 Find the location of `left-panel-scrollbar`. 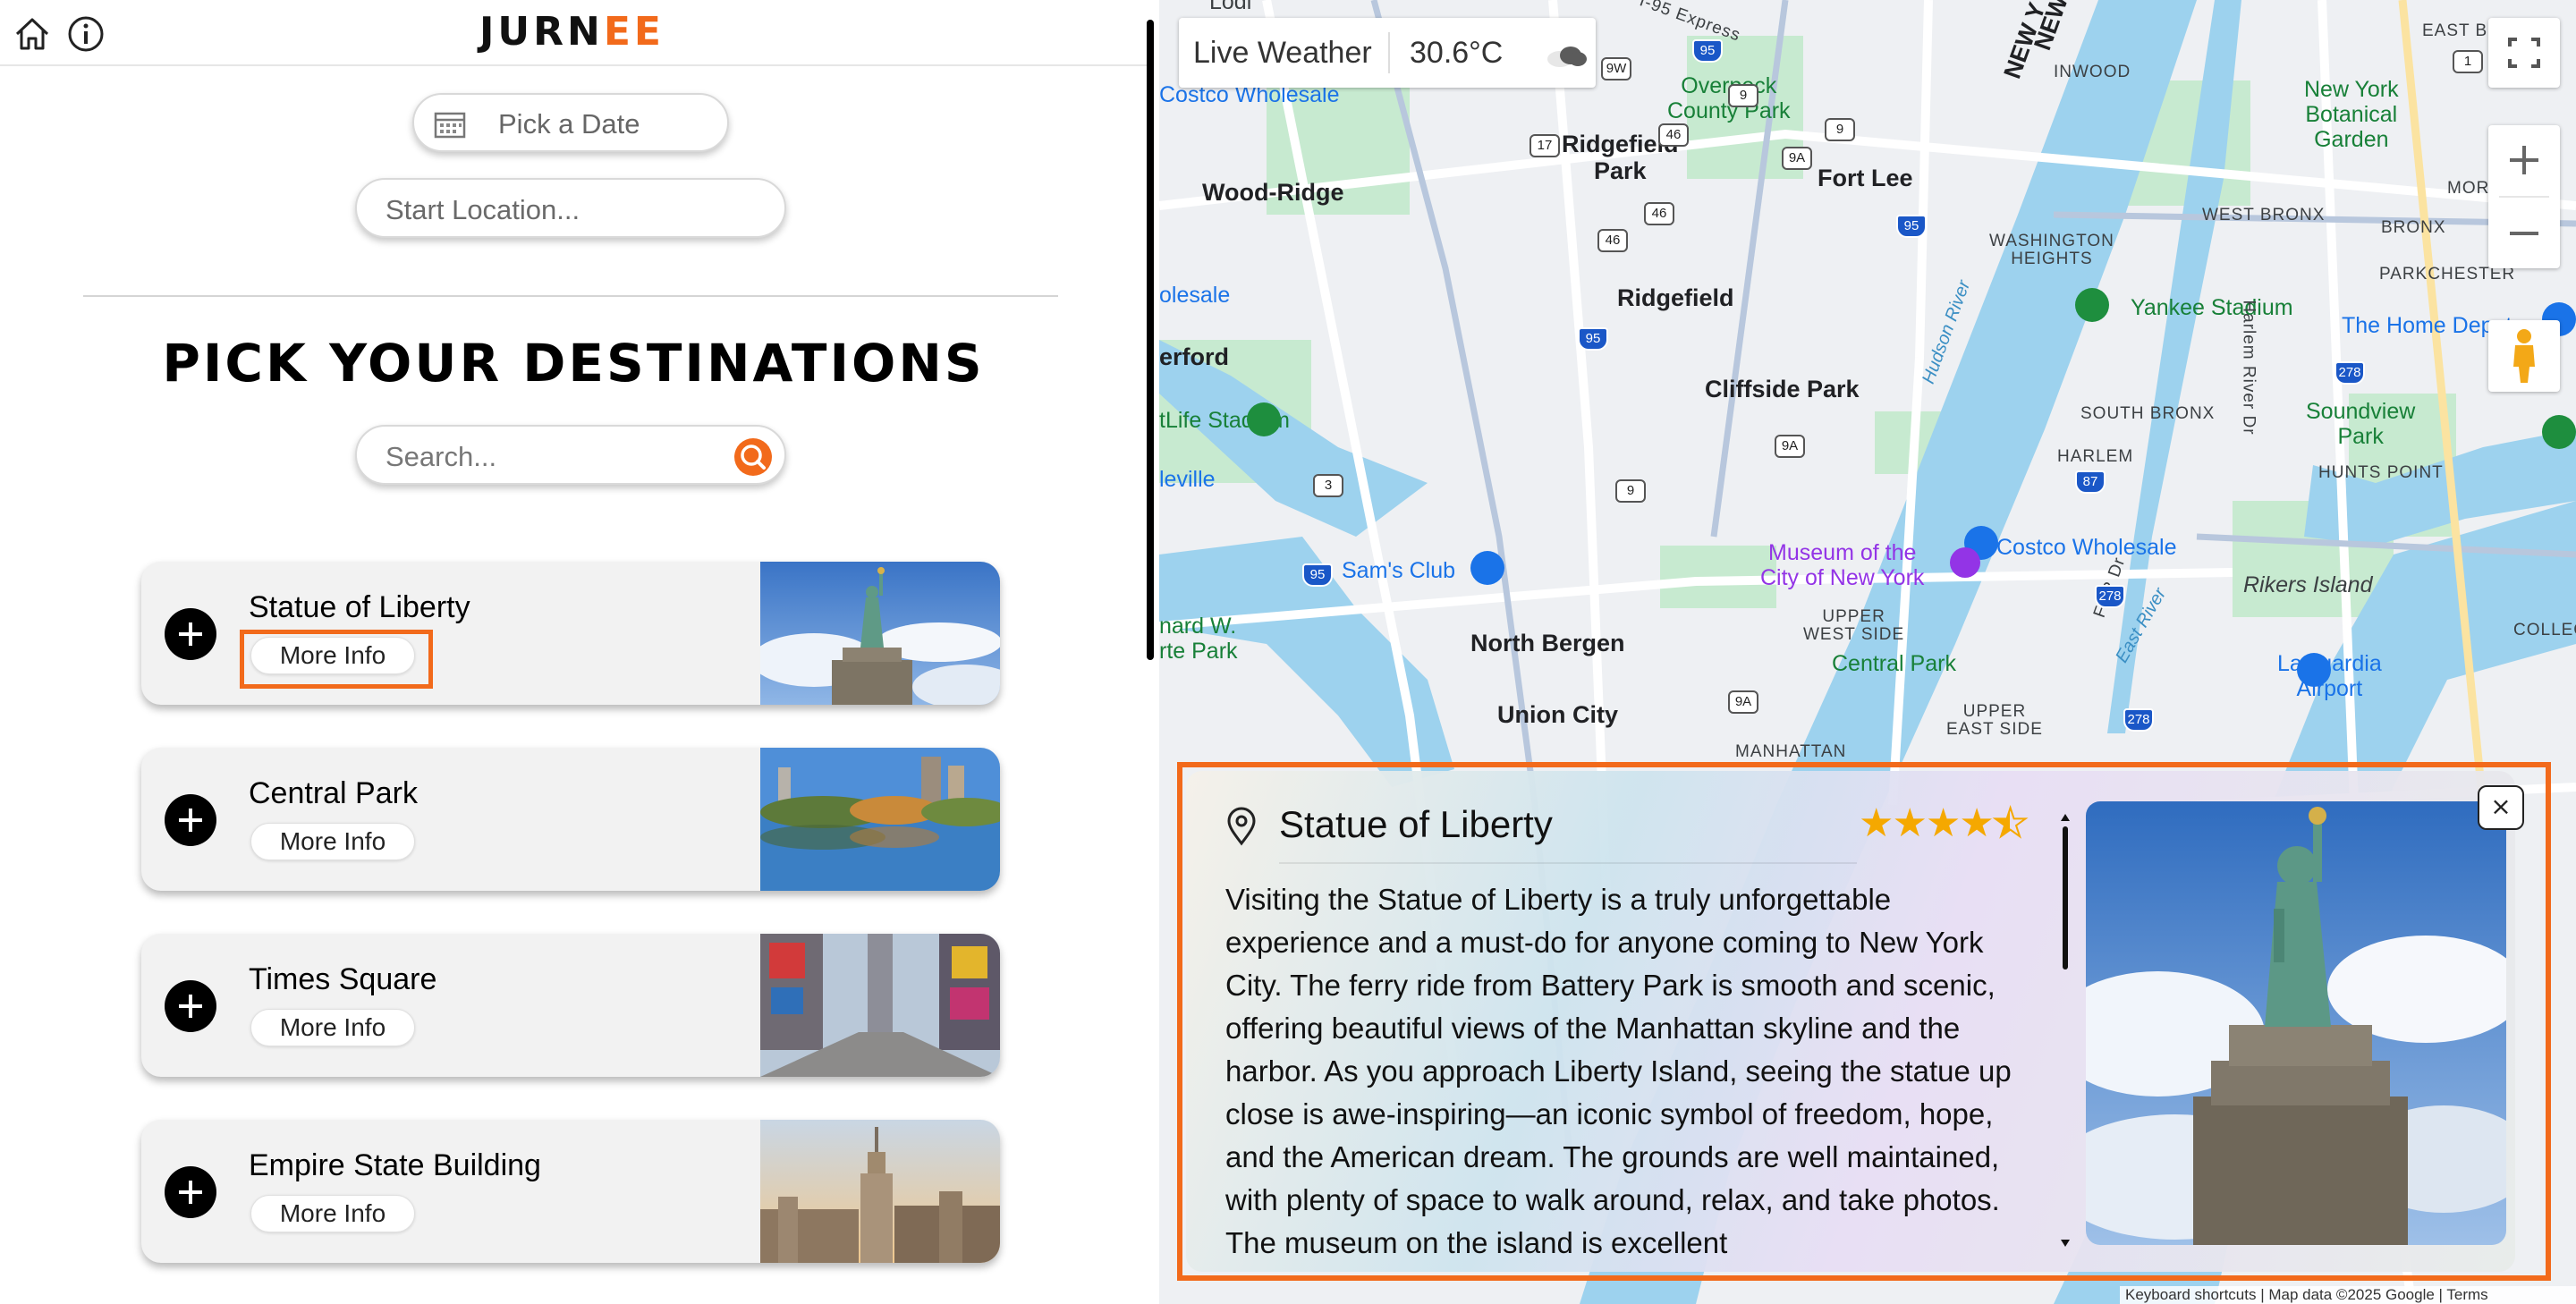

left-panel-scrollbar is located at coordinates (1150, 340).